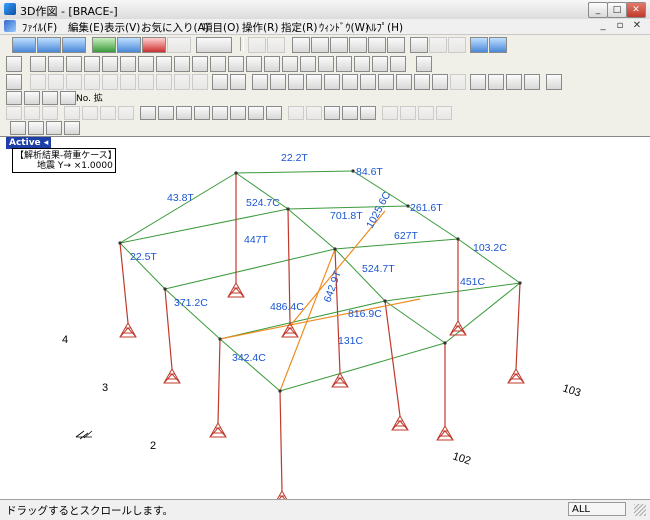 This screenshot has width=650, height=520. I want to click on grid-view-3-icon, so click(74, 45).